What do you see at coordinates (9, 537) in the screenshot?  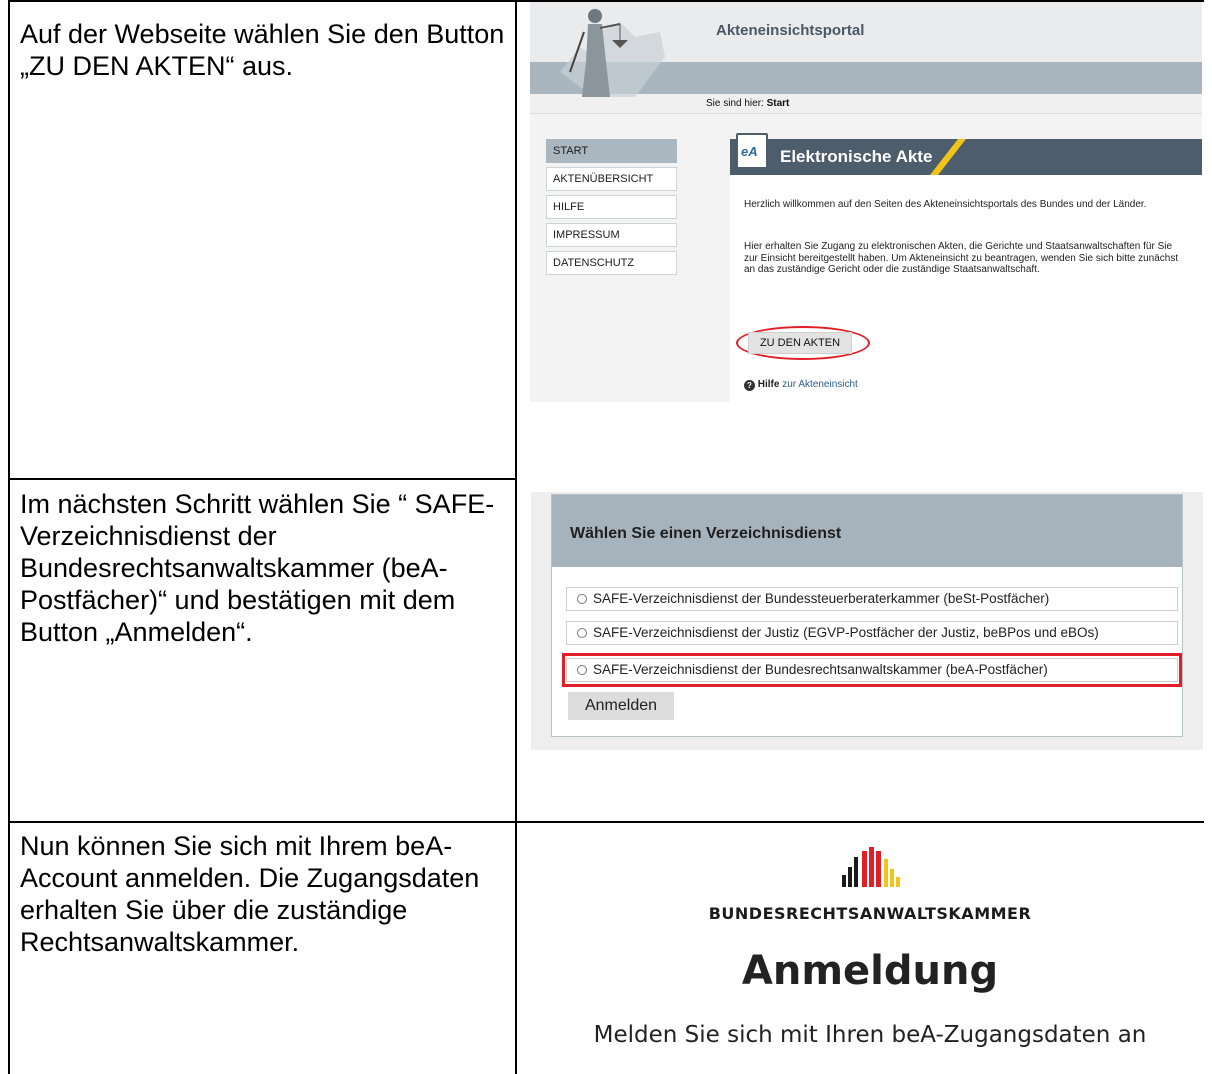 I see `table-border-left` at bounding box center [9, 537].